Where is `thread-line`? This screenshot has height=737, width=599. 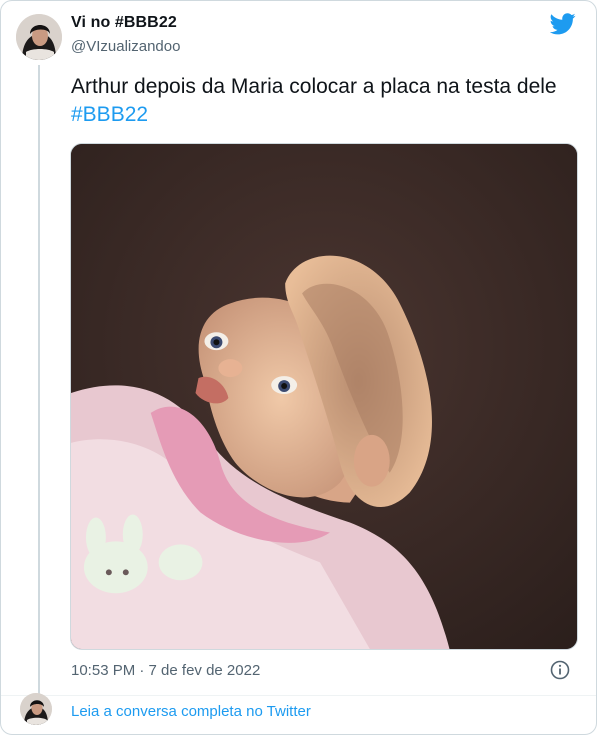
thread-line is located at coordinates (39, 380).